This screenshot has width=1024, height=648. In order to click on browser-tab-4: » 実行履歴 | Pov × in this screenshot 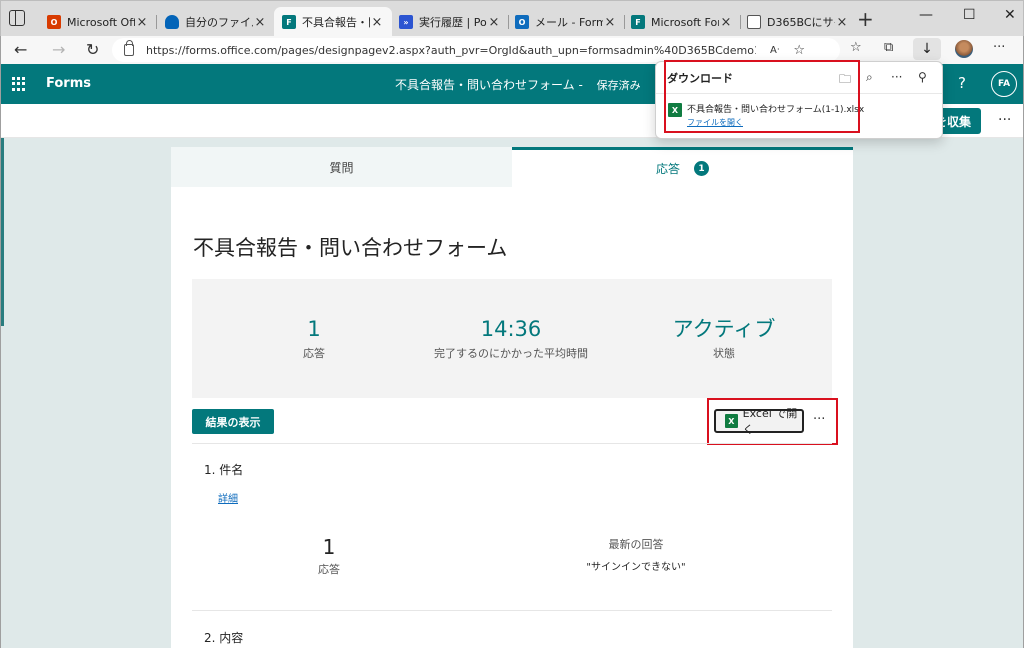, I will do `click(450, 22)`.